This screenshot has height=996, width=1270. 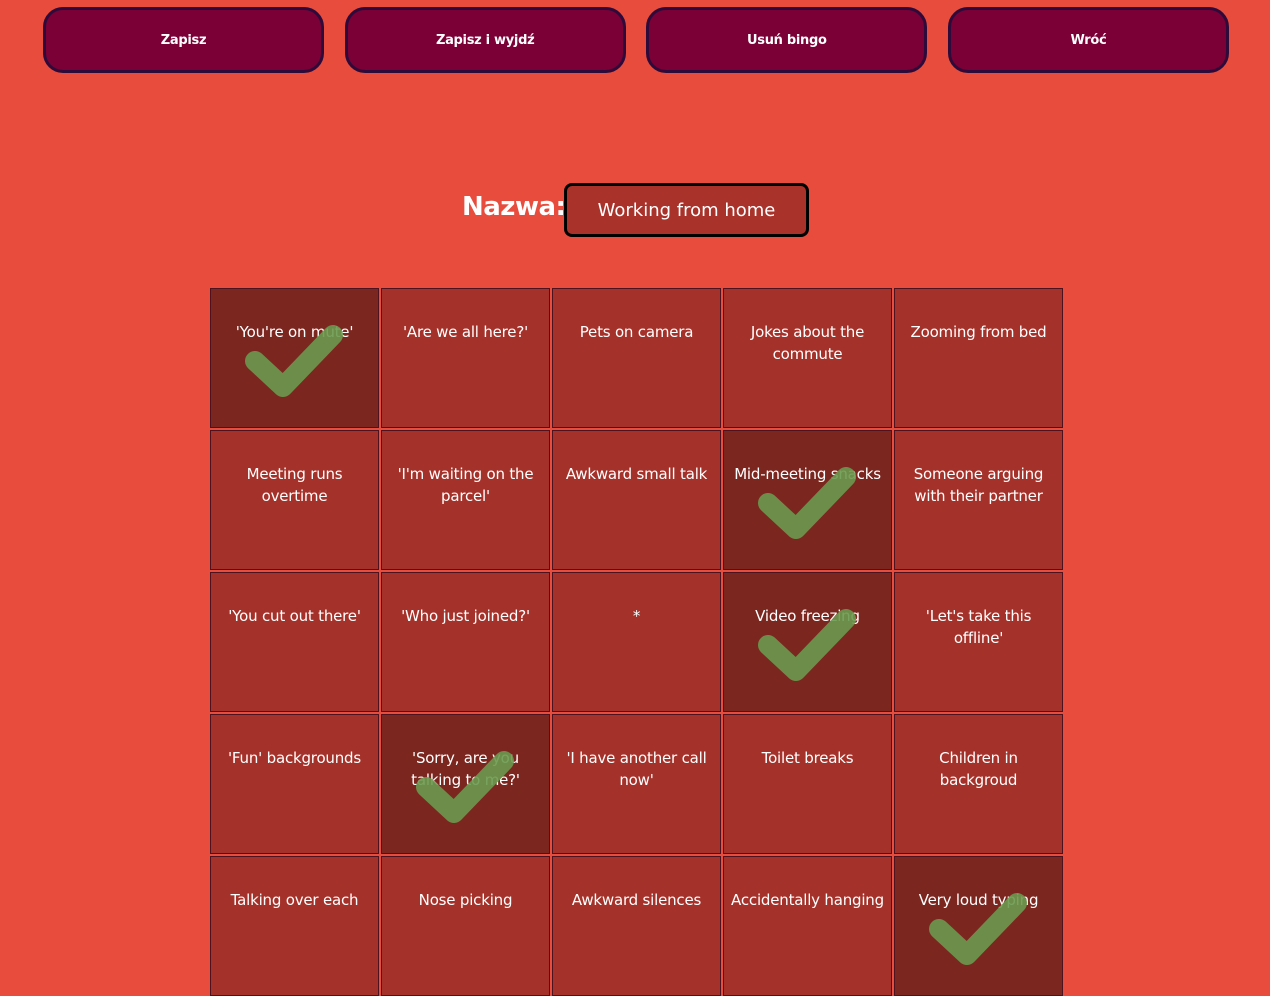 I want to click on bingo-name-input, so click(x=686, y=210).